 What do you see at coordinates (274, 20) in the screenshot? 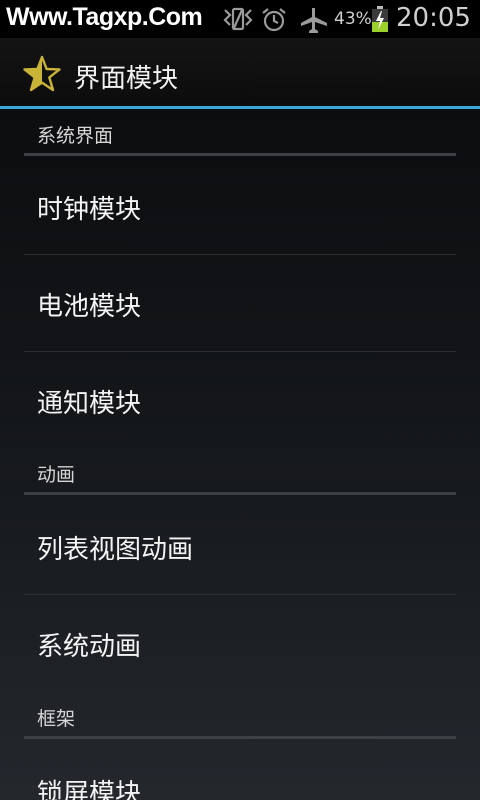
I see `alarm-clock-icon` at bounding box center [274, 20].